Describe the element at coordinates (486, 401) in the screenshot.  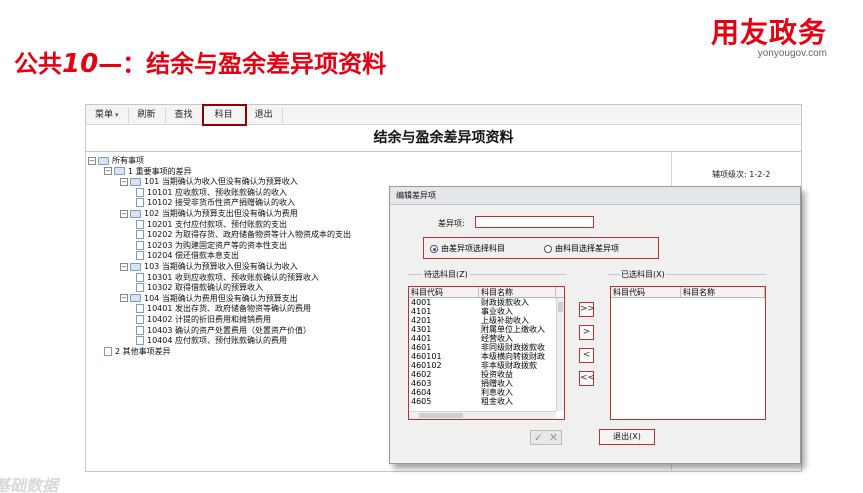
I see `table-row: 4605 租金收入` at that location.